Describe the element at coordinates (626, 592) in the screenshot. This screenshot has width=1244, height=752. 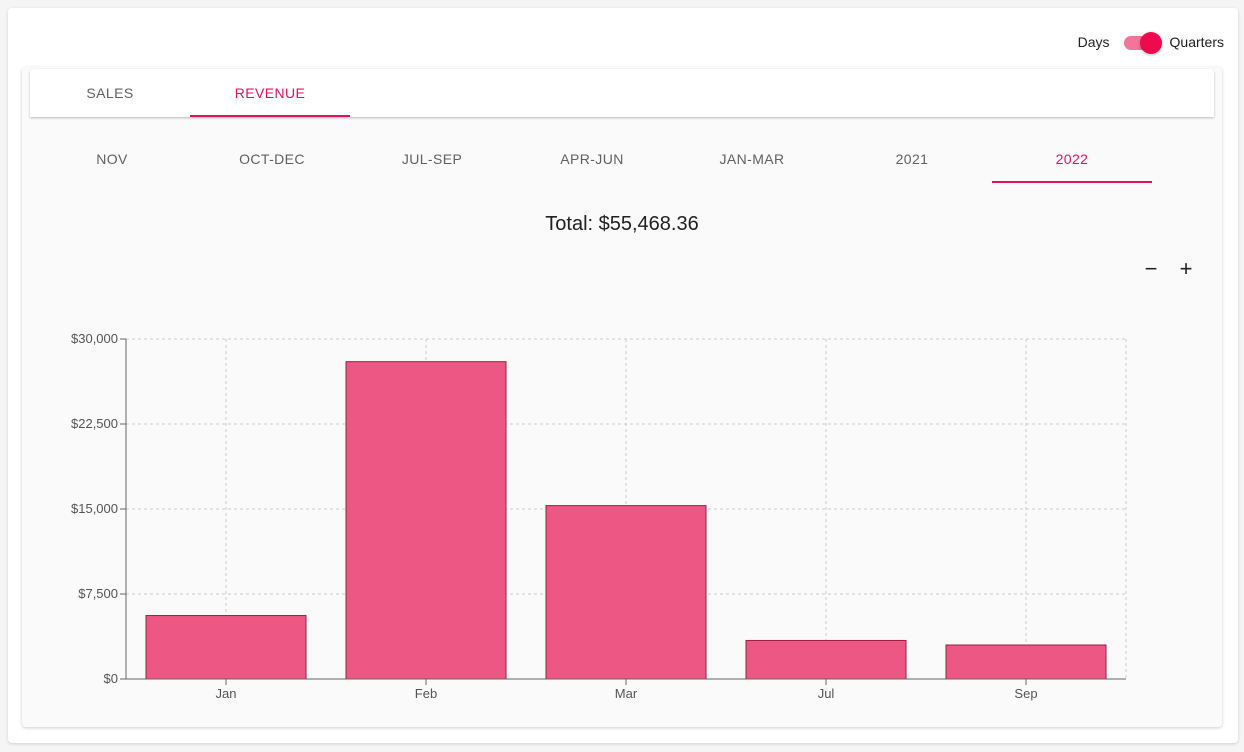
I see `bar-mar` at that location.